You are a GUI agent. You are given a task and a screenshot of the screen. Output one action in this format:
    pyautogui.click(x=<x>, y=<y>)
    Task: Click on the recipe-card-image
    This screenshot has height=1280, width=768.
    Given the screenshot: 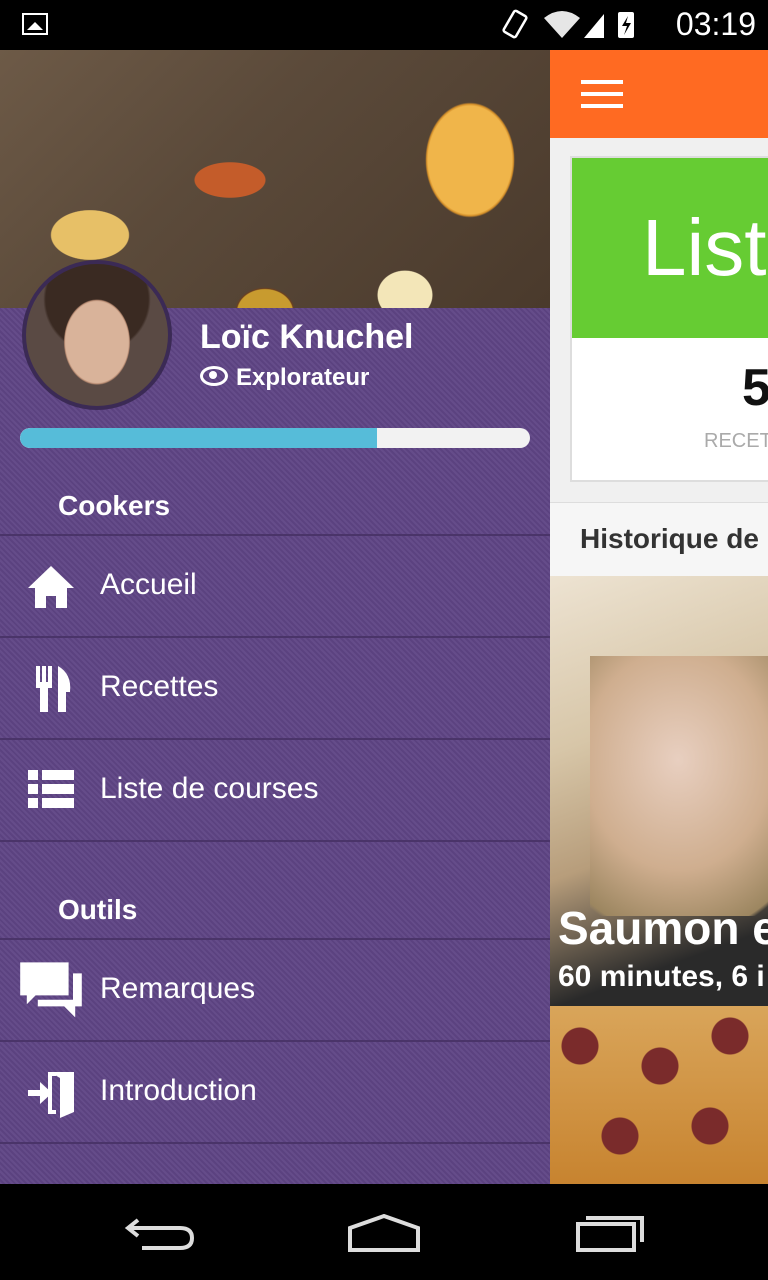 What is the action you would take?
    pyautogui.click(x=659, y=1095)
    